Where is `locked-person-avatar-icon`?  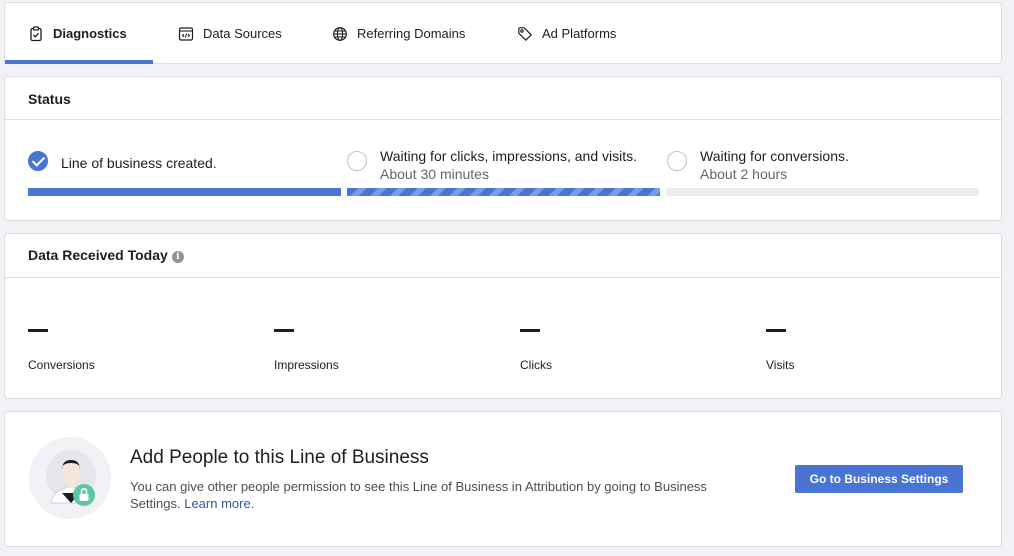 locked-person-avatar-icon is located at coordinates (70, 478).